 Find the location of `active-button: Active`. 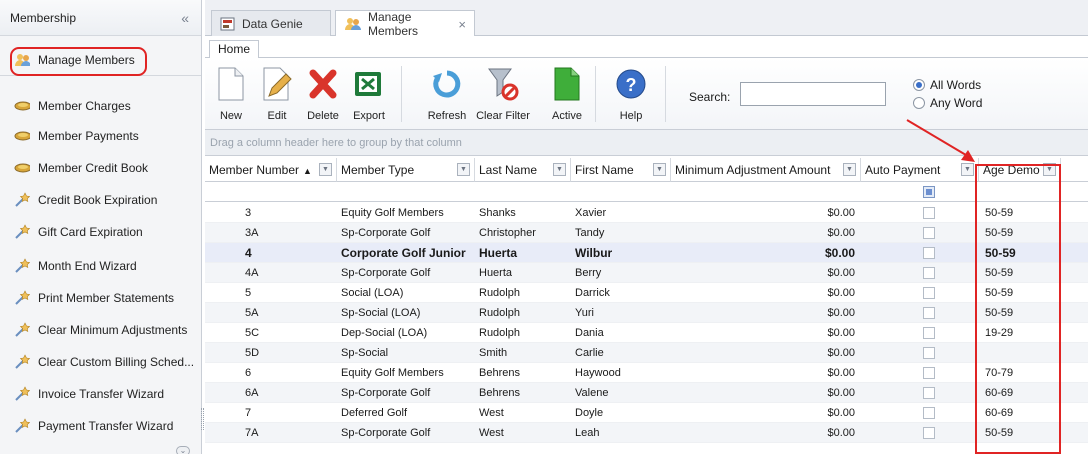

active-button: Active is located at coordinates (567, 93).